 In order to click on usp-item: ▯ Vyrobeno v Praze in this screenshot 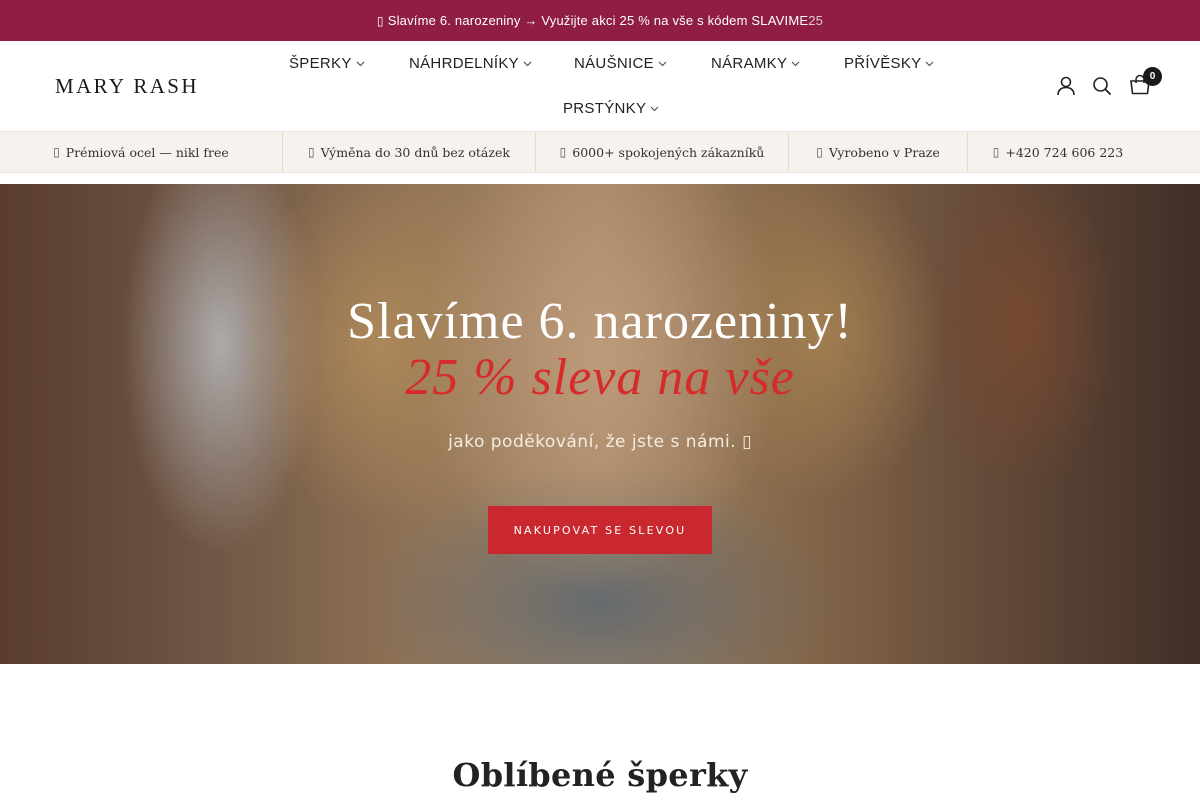, I will do `click(878, 152)`.